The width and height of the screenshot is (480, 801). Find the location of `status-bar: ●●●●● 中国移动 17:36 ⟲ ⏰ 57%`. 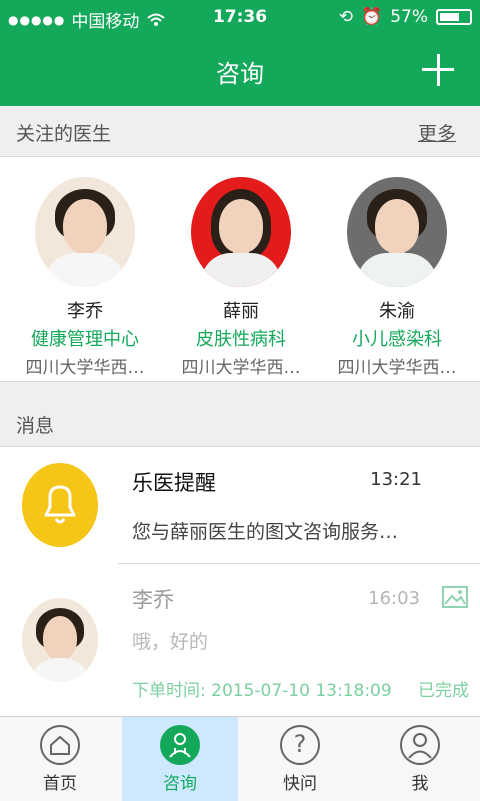

status-bar: ●●●●● 中国移动 17:36 ⟲ ⏰ 57% is located at coordinates (240, 18).